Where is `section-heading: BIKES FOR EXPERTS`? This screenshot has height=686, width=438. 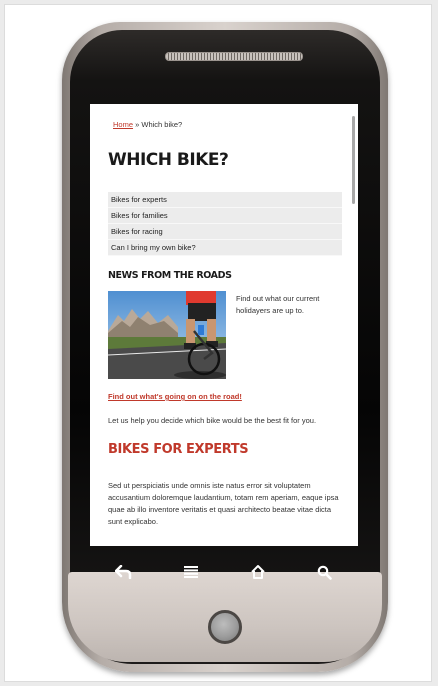
section-heading: BIKES FOR EXPERTS is located at coordinates (178, 449).